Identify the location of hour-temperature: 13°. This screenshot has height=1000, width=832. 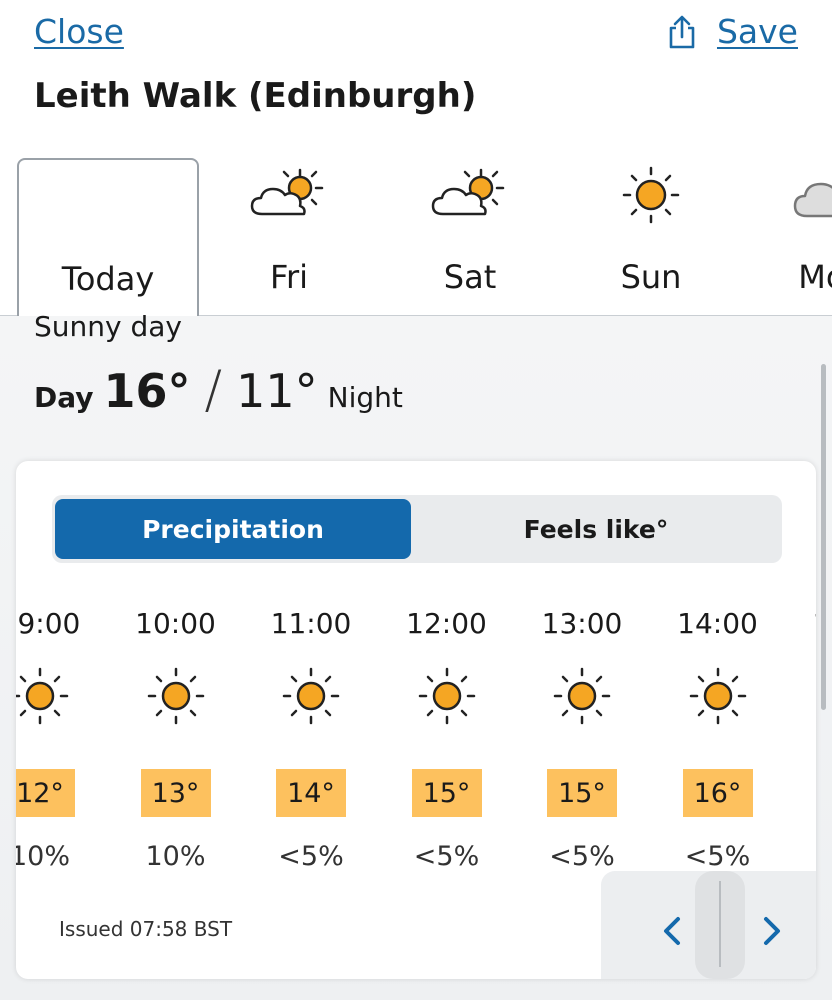
(175, 793).